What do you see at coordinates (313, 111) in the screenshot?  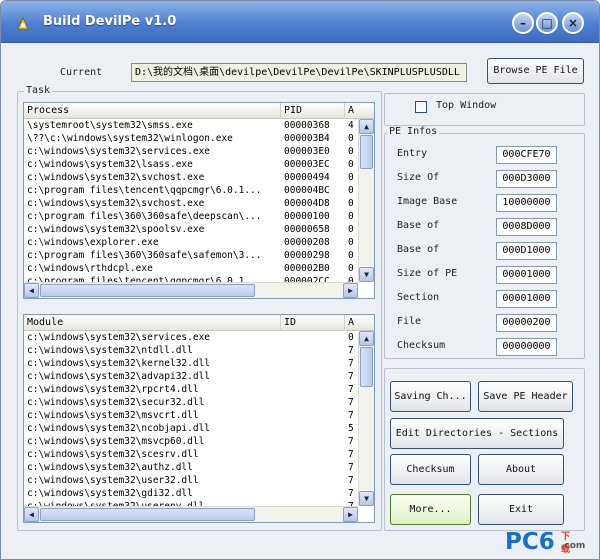 I see `column-pid: PID` at bounding box center [313, 111].